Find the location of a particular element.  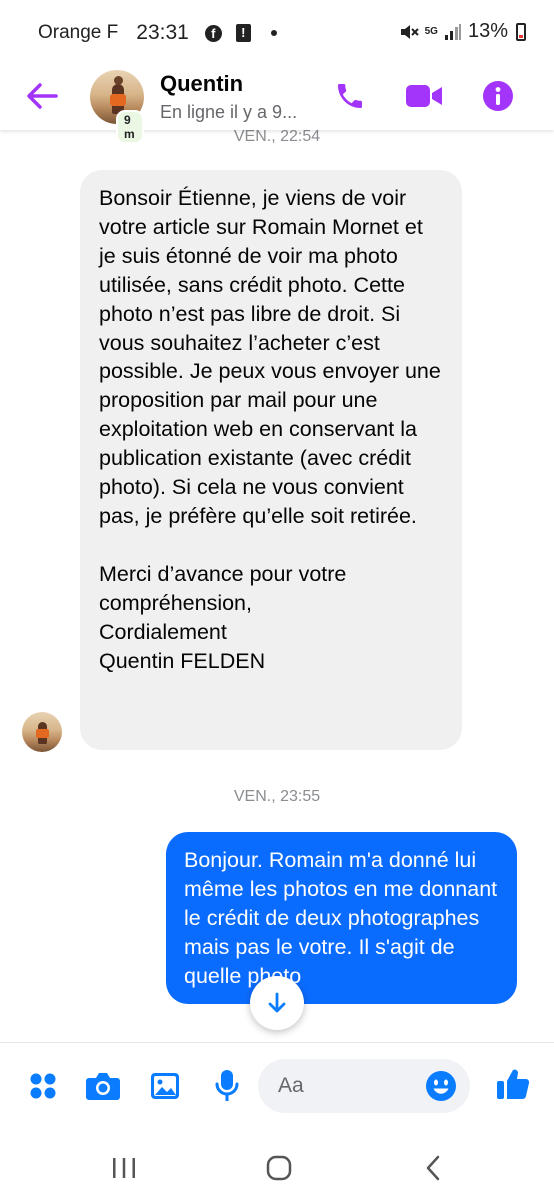

info-icon is located at coordinates (498, 96).